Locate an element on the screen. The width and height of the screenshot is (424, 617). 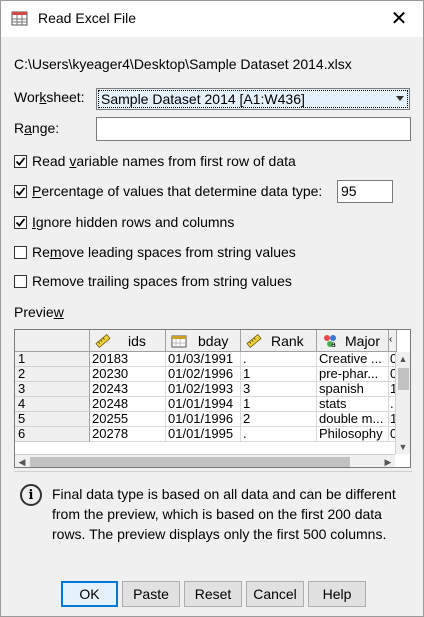
scroll-up-icon: ▲ is located at coordinates (403, 359).